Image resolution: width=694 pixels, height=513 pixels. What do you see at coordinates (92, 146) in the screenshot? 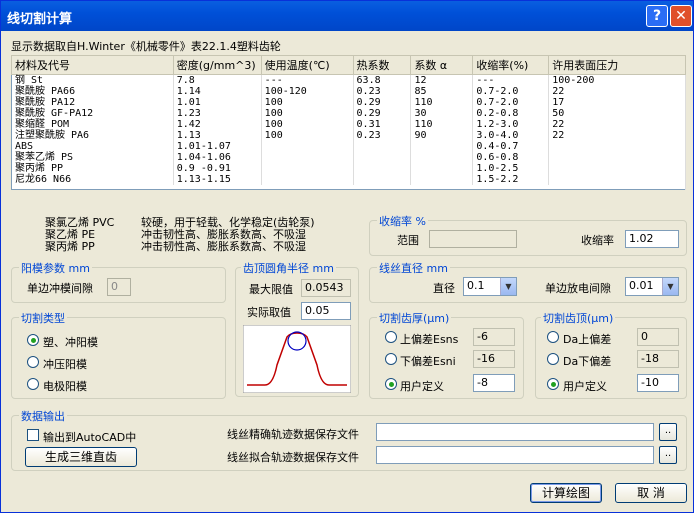
I see `table-cell: ABS` at bounding box center [92, 146].